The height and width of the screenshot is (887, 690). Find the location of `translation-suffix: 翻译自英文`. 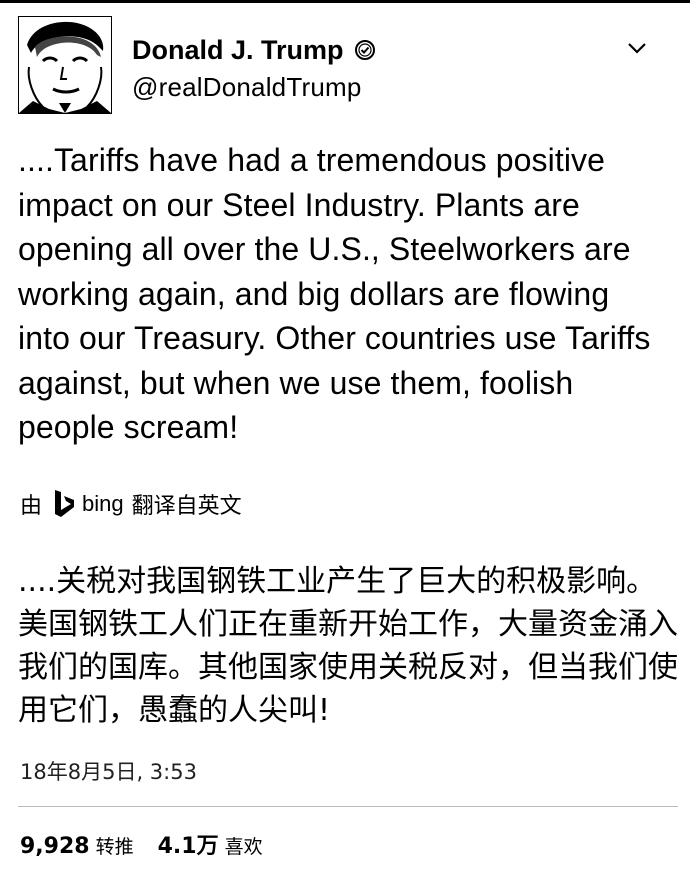

translation-suffix: 翻译自英文 is located at coordinates (186, 505).